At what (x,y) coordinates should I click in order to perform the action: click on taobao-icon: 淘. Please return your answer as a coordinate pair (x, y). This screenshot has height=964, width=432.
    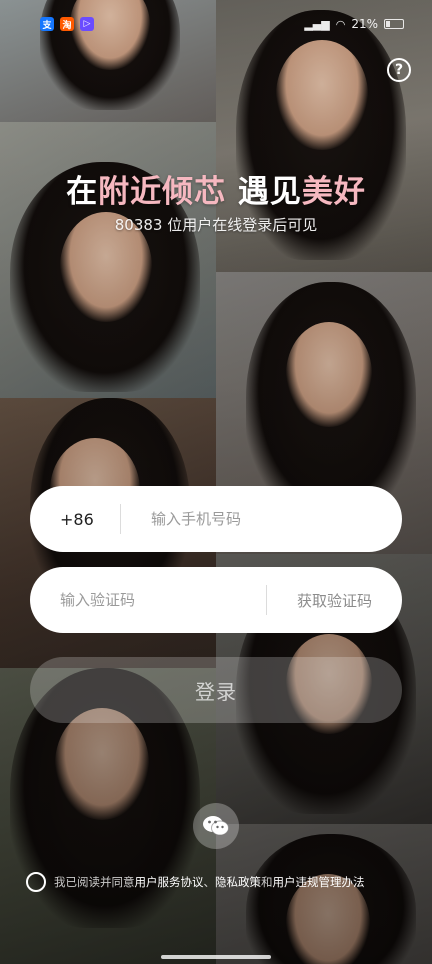
    Looking at the image, I should click on (67, 24).